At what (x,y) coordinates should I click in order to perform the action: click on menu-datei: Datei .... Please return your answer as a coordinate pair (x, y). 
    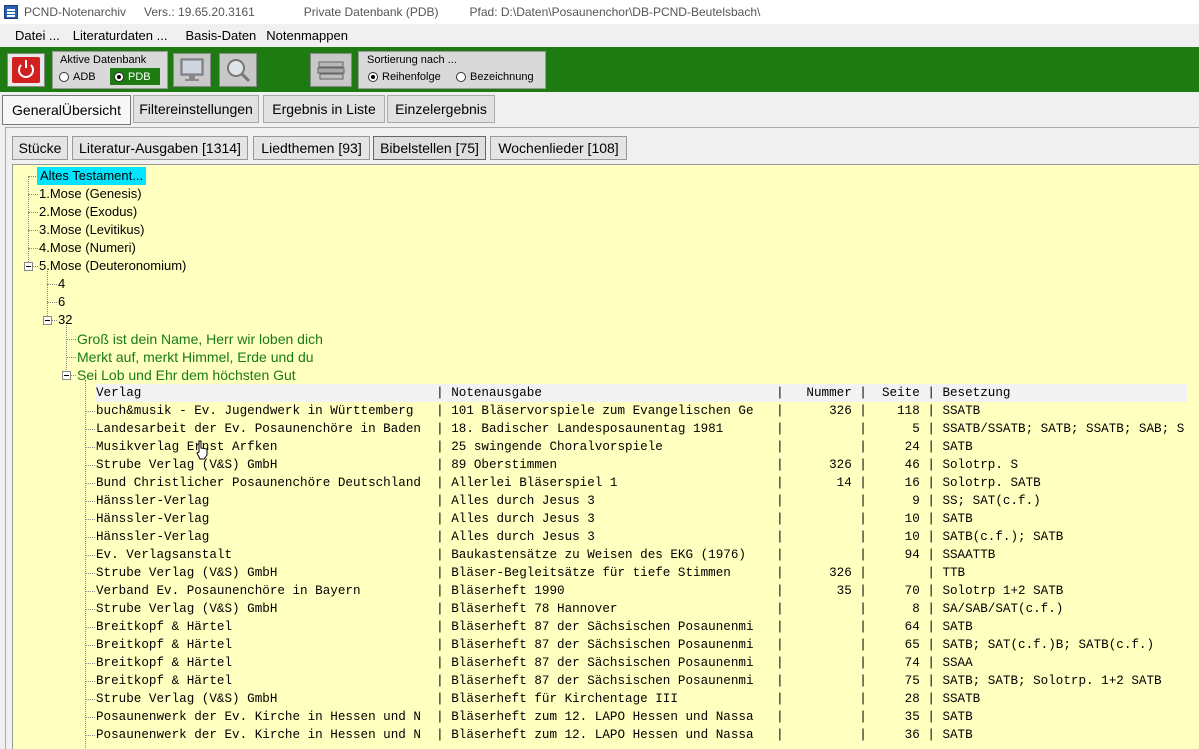
    Looking at the image, I should click on (35, 35).